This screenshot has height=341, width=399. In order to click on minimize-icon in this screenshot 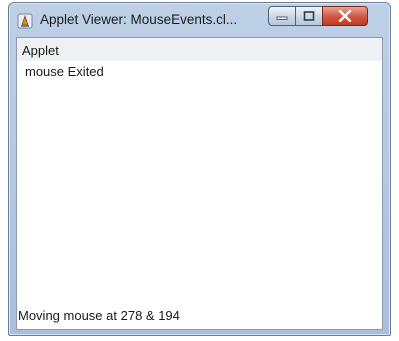, I will do `click(282, 18)`.